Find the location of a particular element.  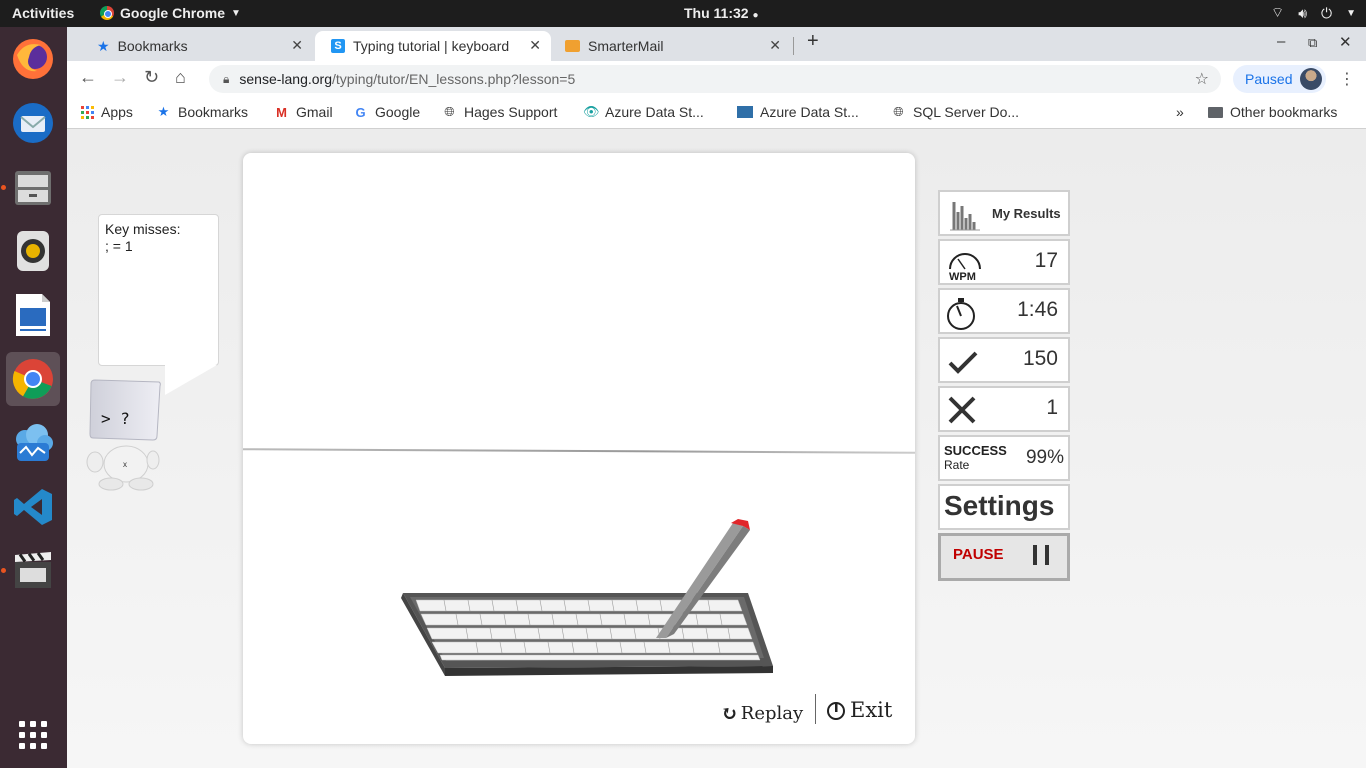

my-results-button: My Results is located at coordinates (1004, 213).